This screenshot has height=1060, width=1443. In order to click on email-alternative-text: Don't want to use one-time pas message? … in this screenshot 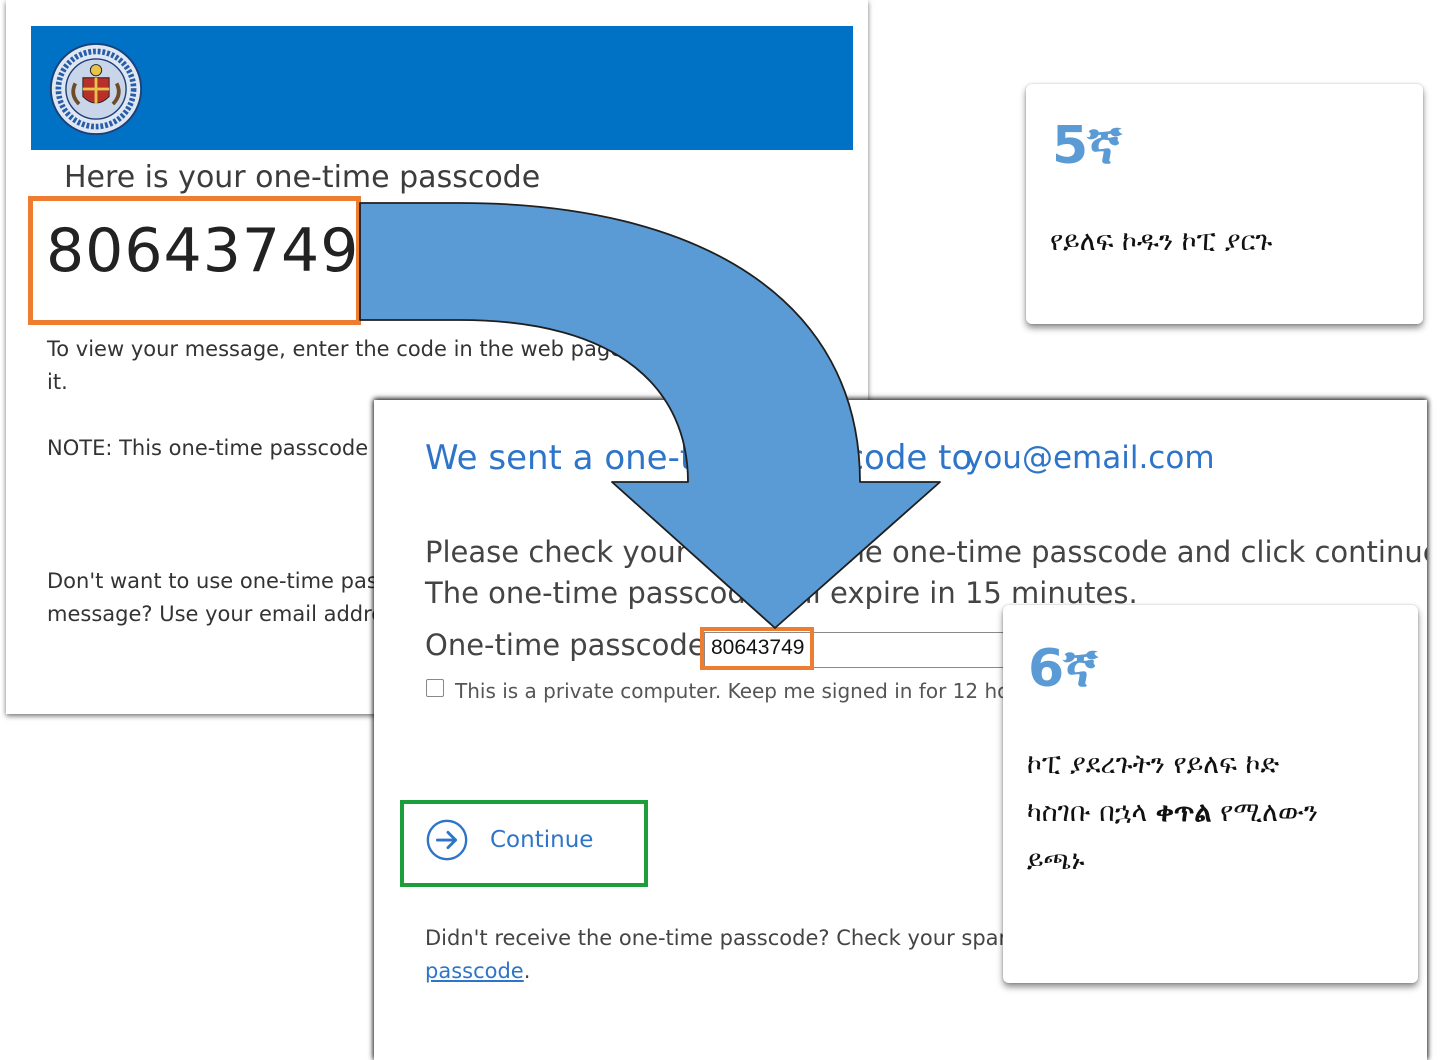, I will do `click(221, 597)`.